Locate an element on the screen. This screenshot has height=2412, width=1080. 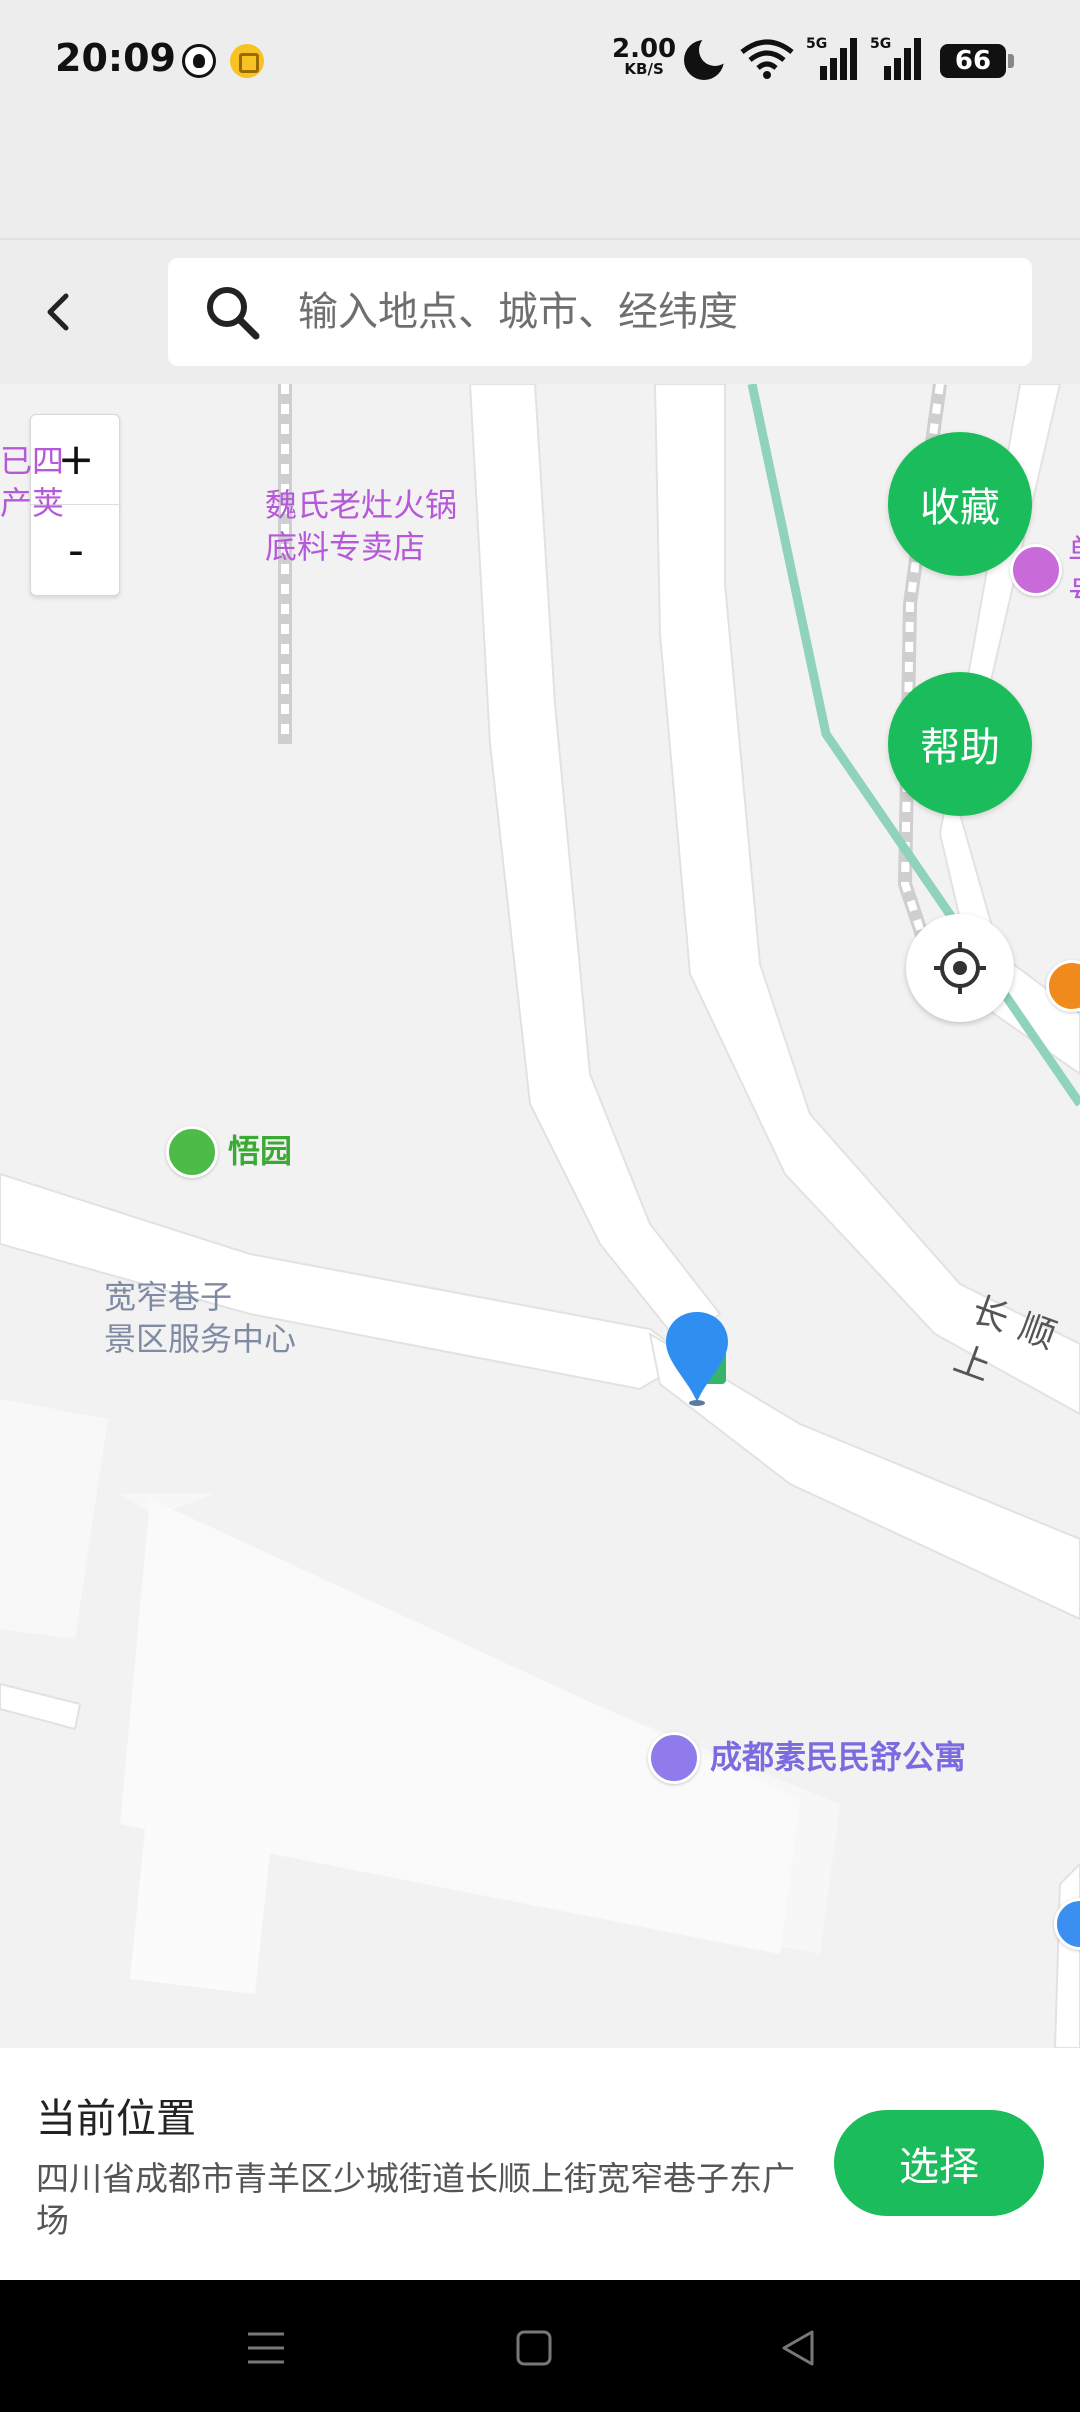
park-icon is located at coordinates (192, 1152).